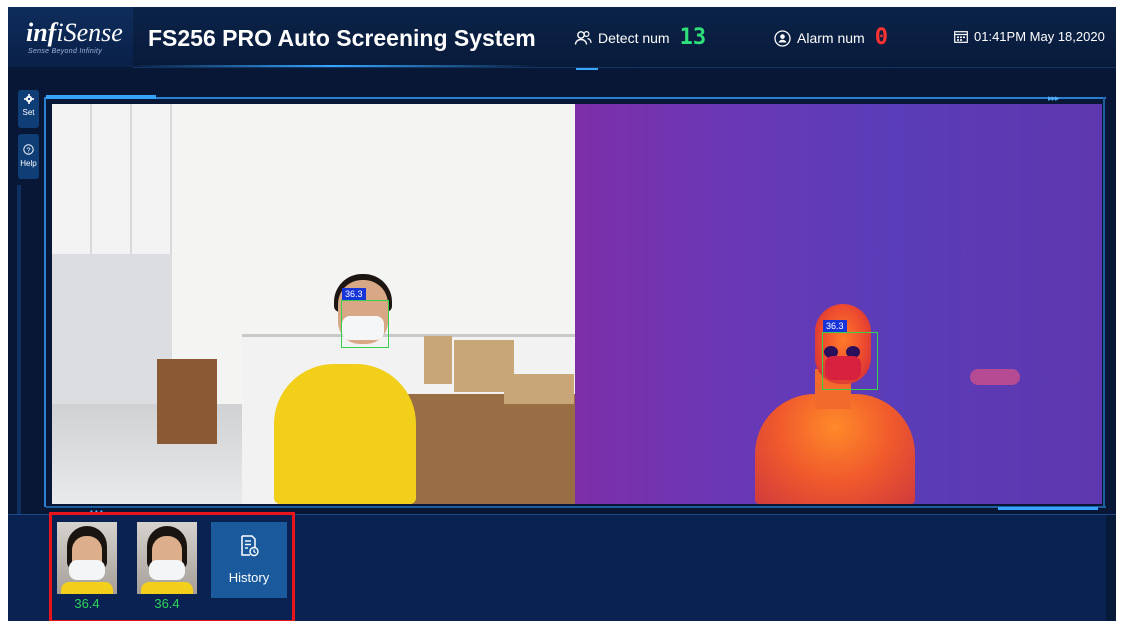  I want to click on frame-bottom-border, so click(576, 507).